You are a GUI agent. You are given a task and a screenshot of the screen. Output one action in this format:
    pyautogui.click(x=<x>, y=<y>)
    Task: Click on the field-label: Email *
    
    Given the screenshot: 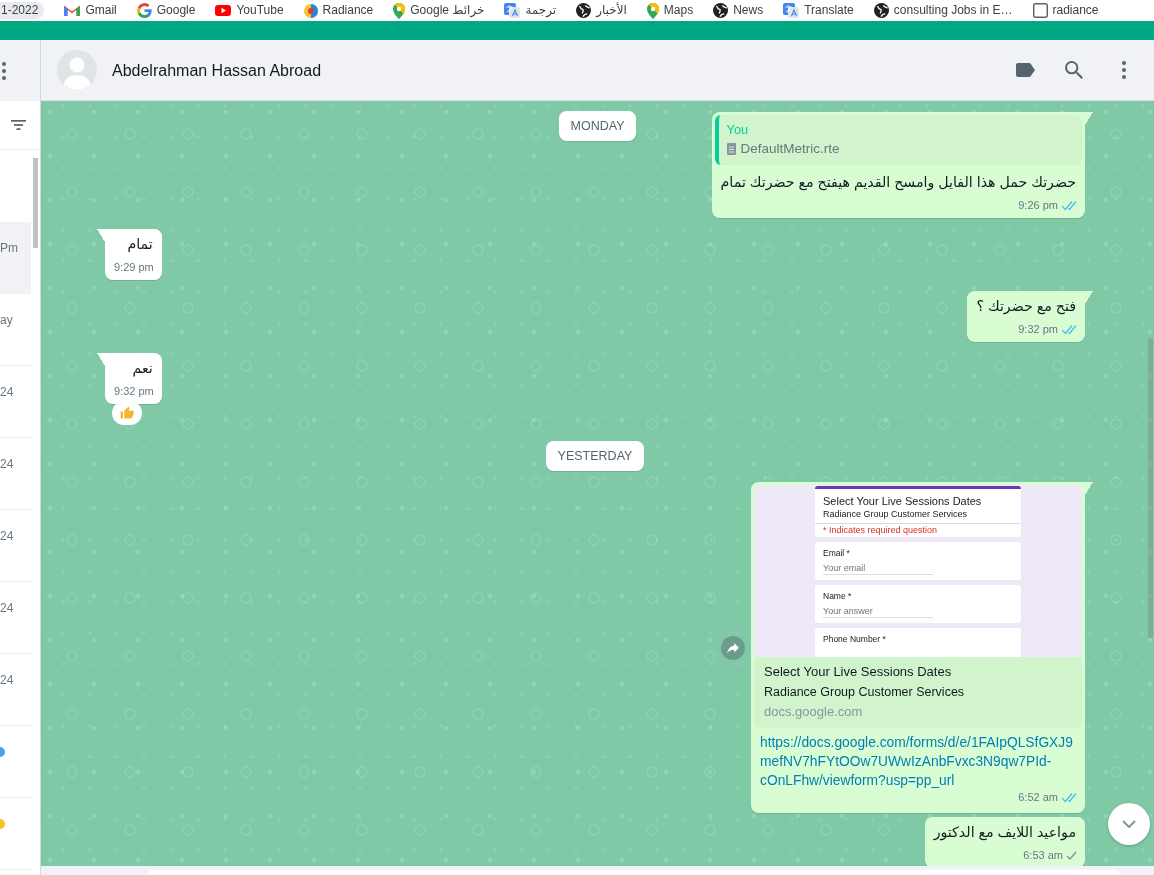 What is the action you would take?
    pyautogui.click(x=837, y=553)
    